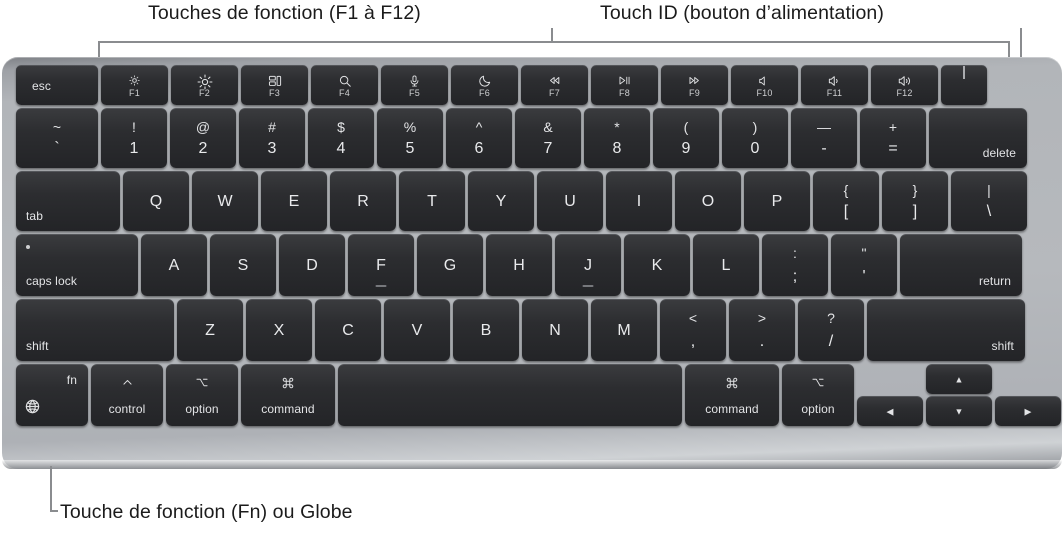 Image resolution: width=1064 pixels, height=540 pixels. What do you see at coordinates (204, 85) in the screenshot?
I see `key-f2: F2` at bounding box center [204, 85].